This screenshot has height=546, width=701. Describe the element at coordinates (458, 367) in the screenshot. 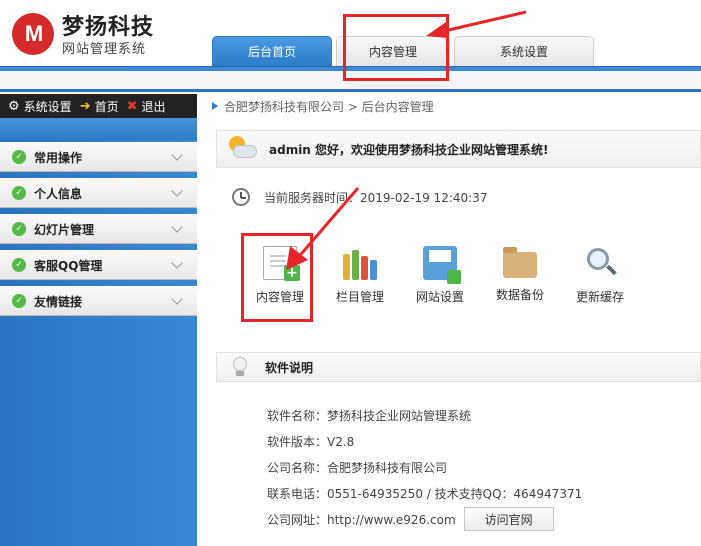

I see `software-info-header: 软件说明` at that location.